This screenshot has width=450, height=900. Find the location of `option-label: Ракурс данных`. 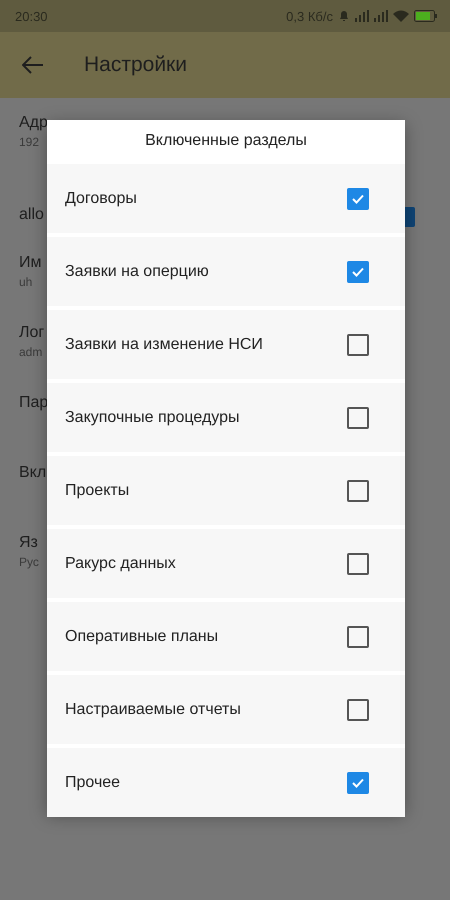

option-label: Ракурс данных is located at coordinates (120, 563).